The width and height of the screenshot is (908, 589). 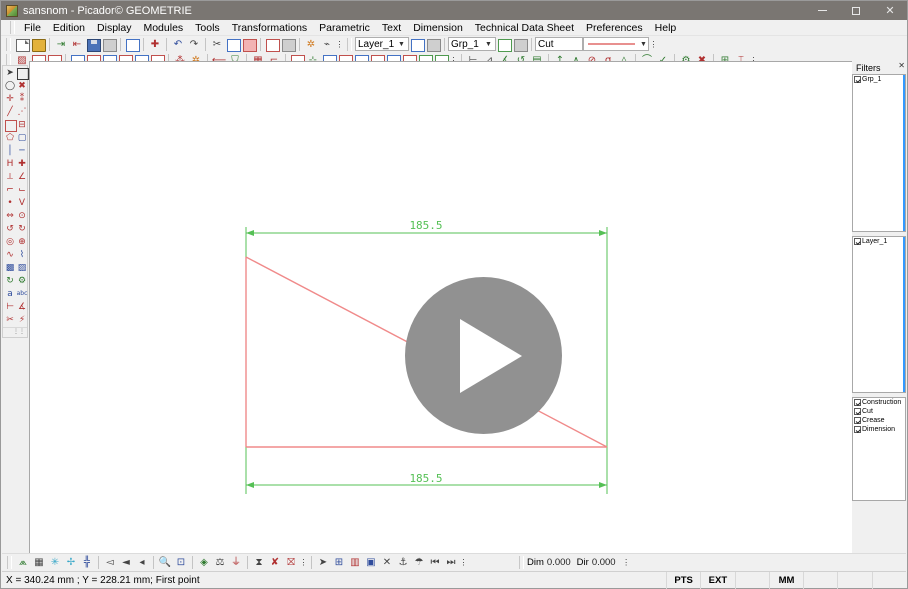 I want to click on linetype-combo: Cut, so click(x=559, y=44).